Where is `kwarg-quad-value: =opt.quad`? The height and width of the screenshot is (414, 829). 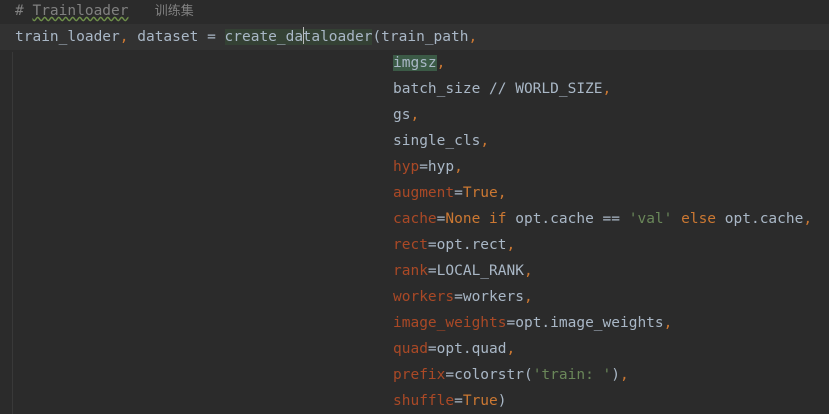 kwarg-quad-value: =opt.quad is located at coordinates (467, 349).